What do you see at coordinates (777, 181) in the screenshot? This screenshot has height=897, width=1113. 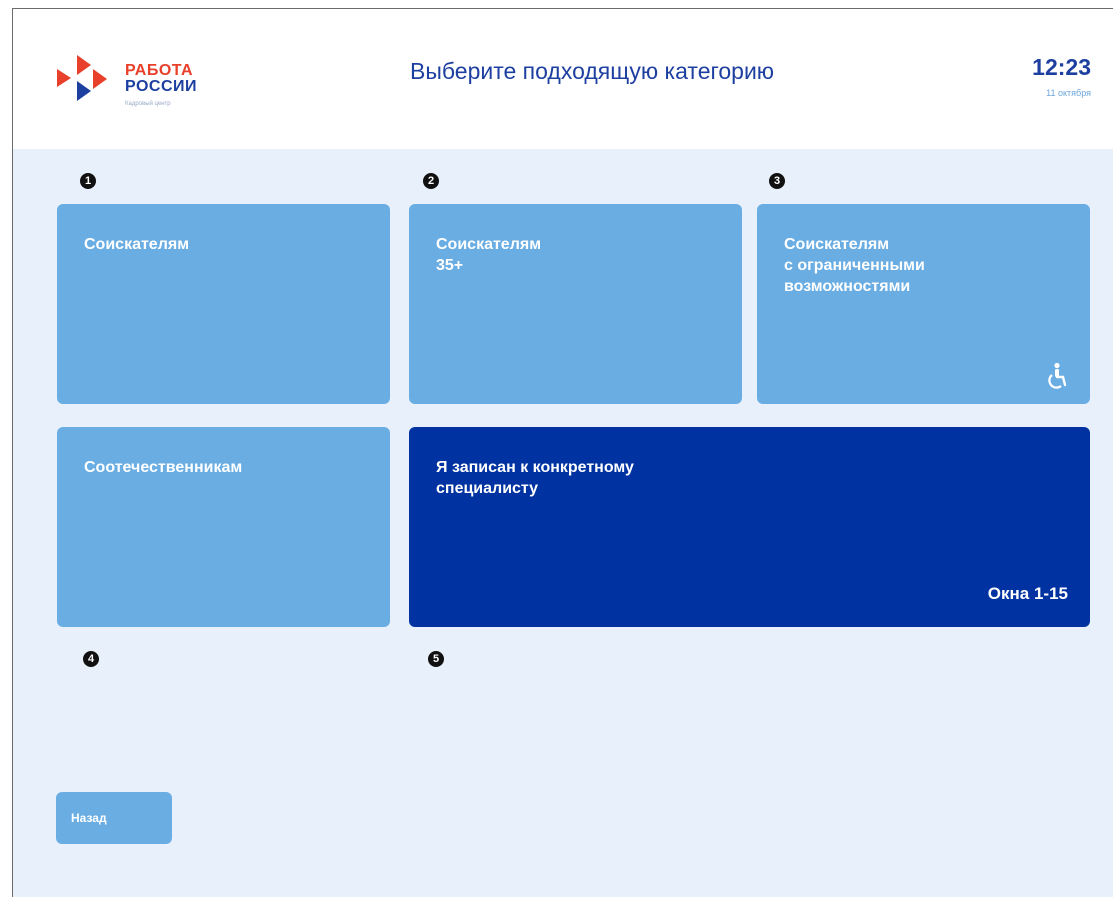 I see `marker-3: 3` at bounding box center [777, 181].